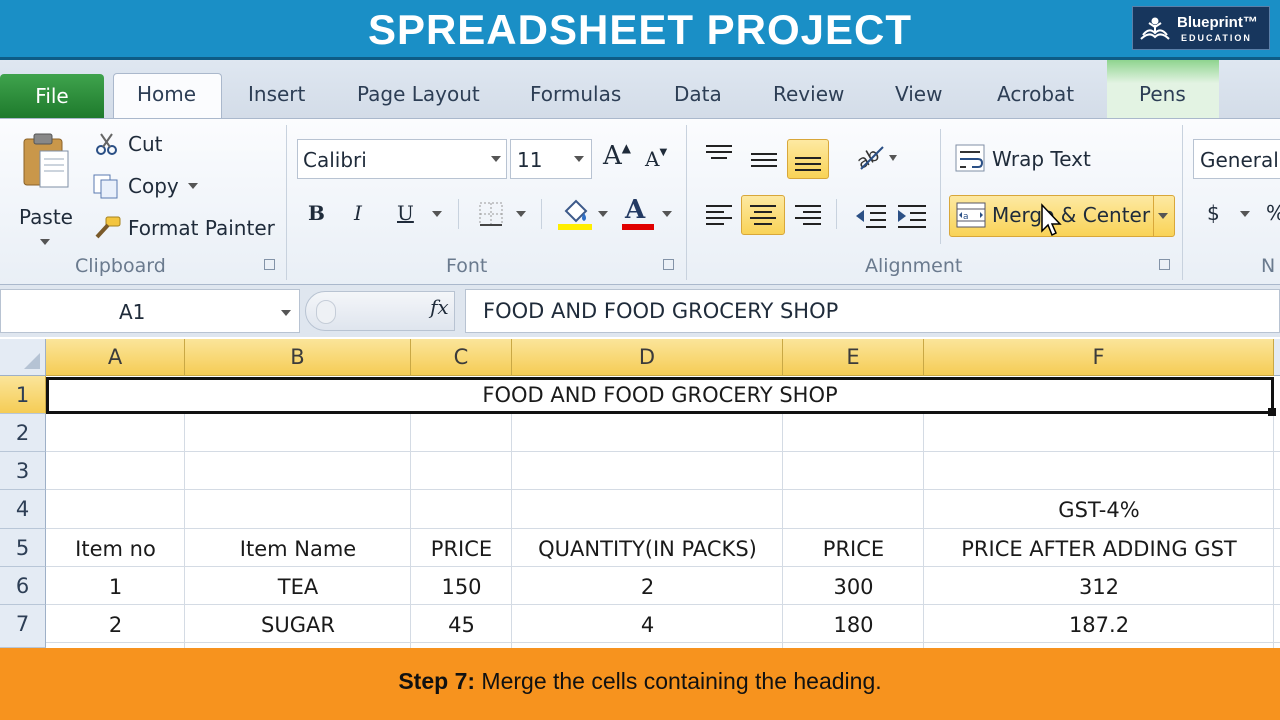 This screenshot has height=720, width=1280. What do you see at coordinates (808, 166) in the screenshot?
I see `align-bottom-icon` at bounding box center [808, 166].